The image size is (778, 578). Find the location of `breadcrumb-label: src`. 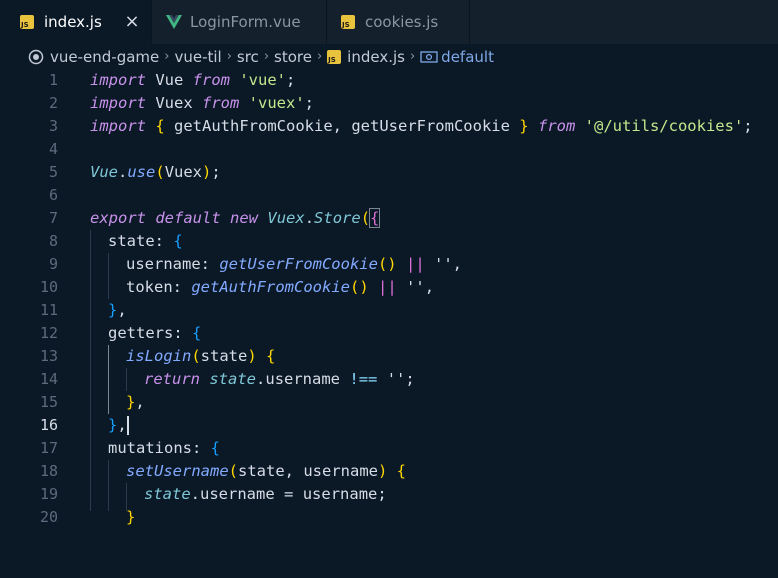

breadcrumb-label: src is located at coordinates (247, 56).